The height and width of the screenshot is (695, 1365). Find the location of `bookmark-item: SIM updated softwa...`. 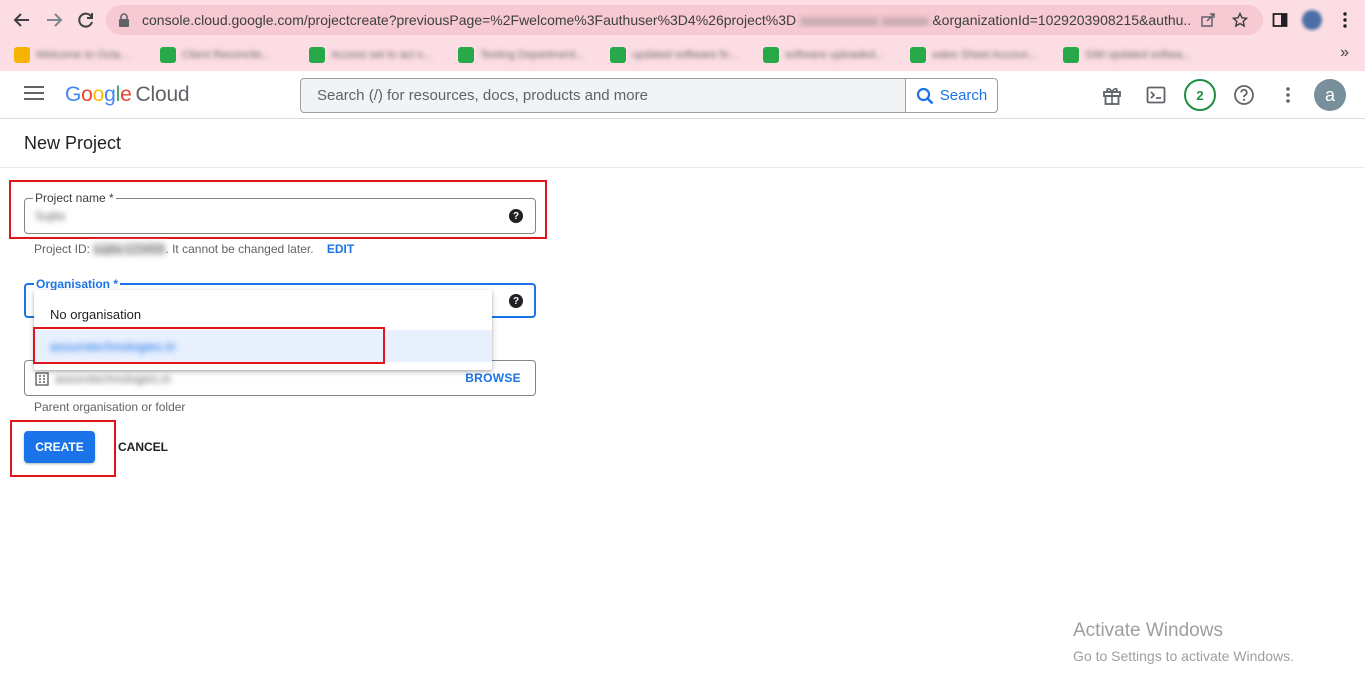

bookmark-item: SIM updated softwa... is located at coordinates (1127, 55).